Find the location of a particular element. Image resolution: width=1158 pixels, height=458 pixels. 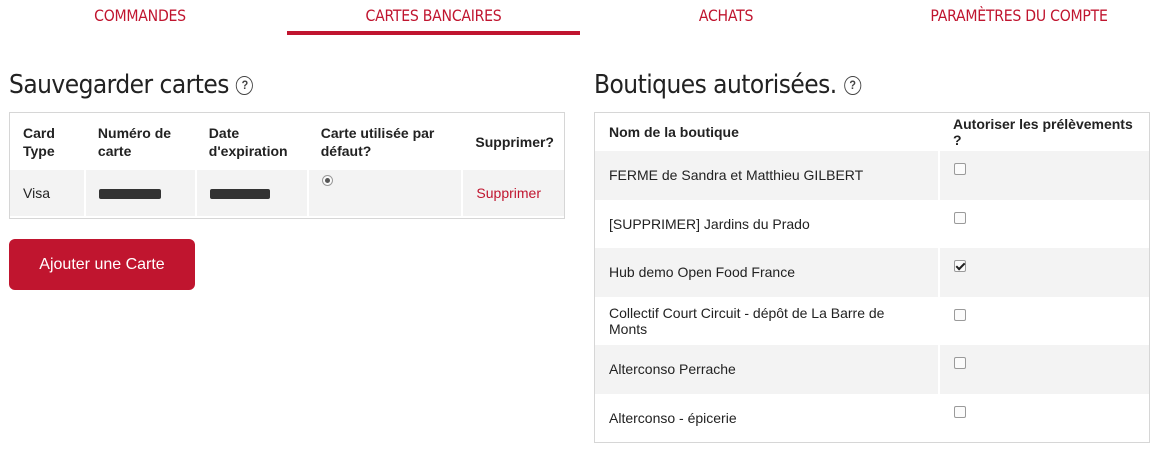

saved-cards-title: Sauvegarder cartes ? is located at coordinates (131, 85).